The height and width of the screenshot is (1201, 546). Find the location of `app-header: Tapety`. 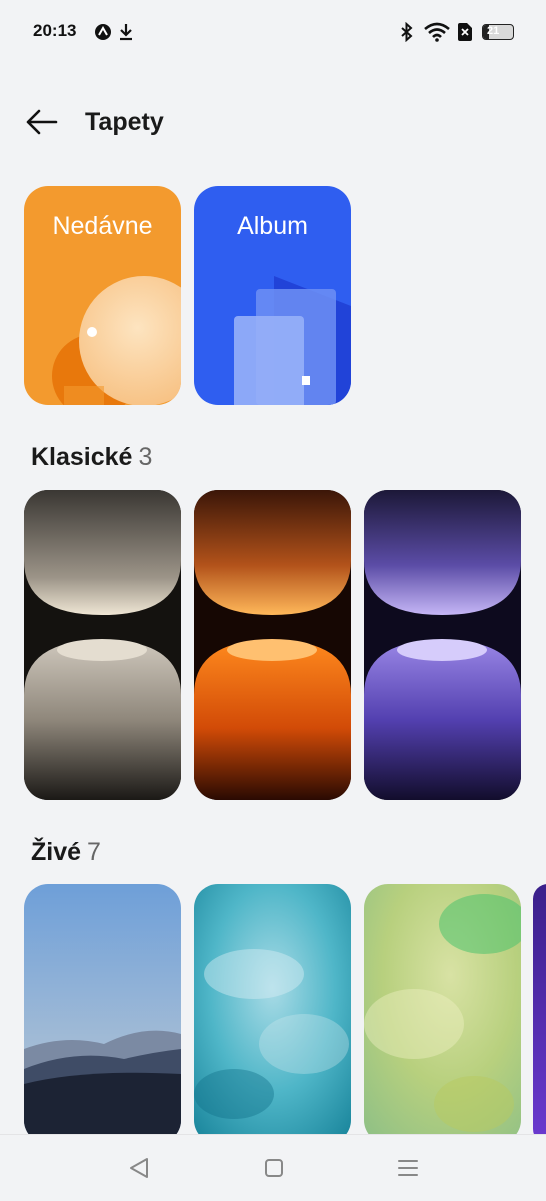

app-header: Tapety is located at coordinates (273, 122).